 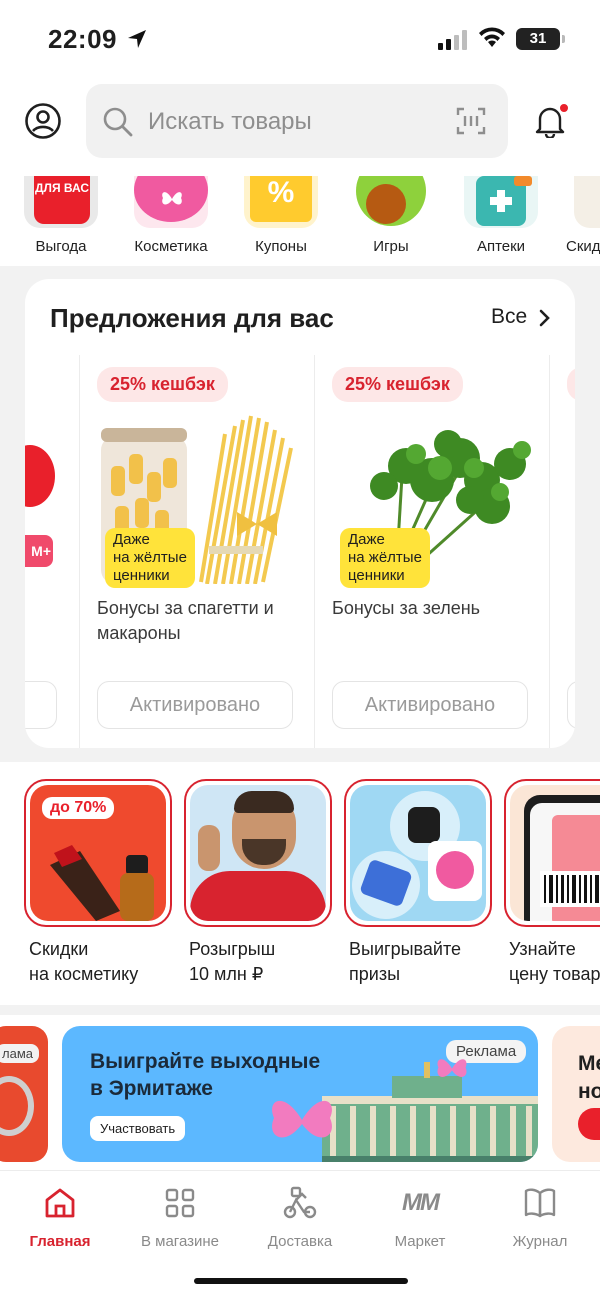 I want to click on book-icon, so click(x=540, y=1203).